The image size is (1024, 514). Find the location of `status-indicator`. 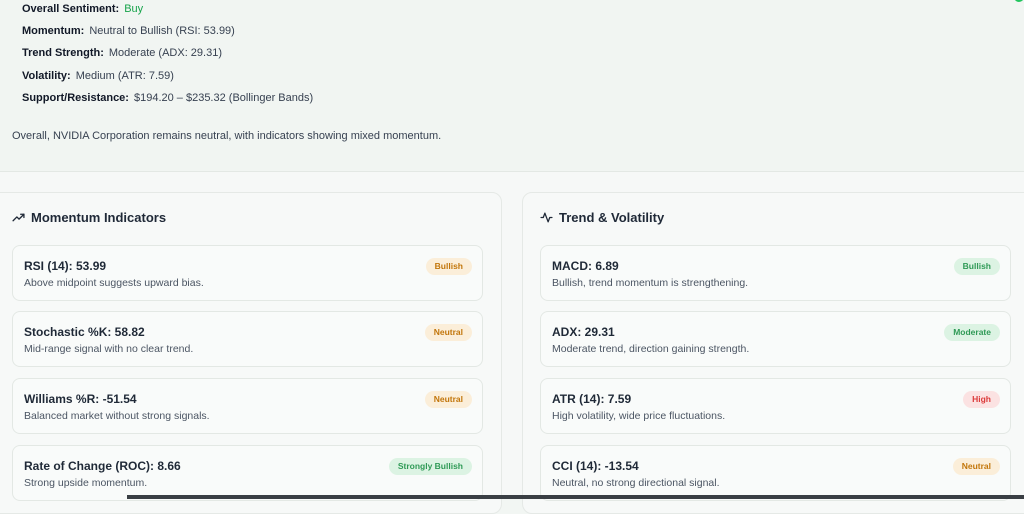

status-indicator is located at coordinates (1019, 1).